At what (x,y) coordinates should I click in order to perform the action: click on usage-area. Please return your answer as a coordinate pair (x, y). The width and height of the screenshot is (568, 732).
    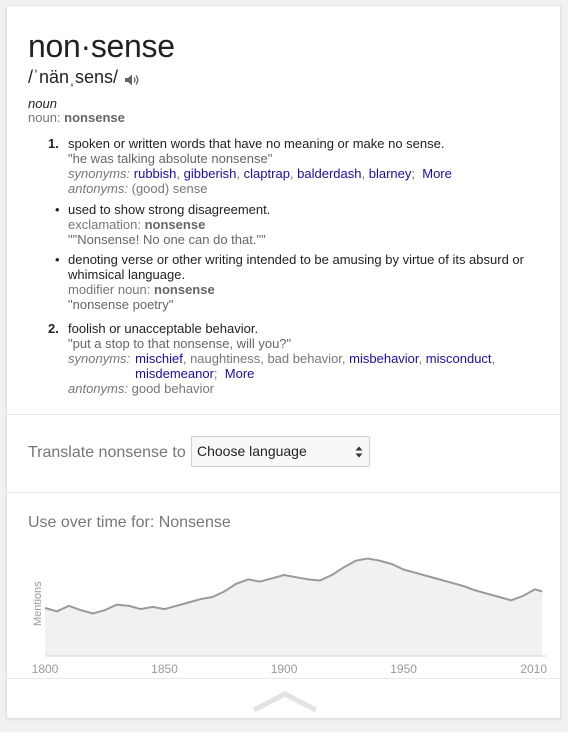
    Looking at the image, I should click on (294, 607).